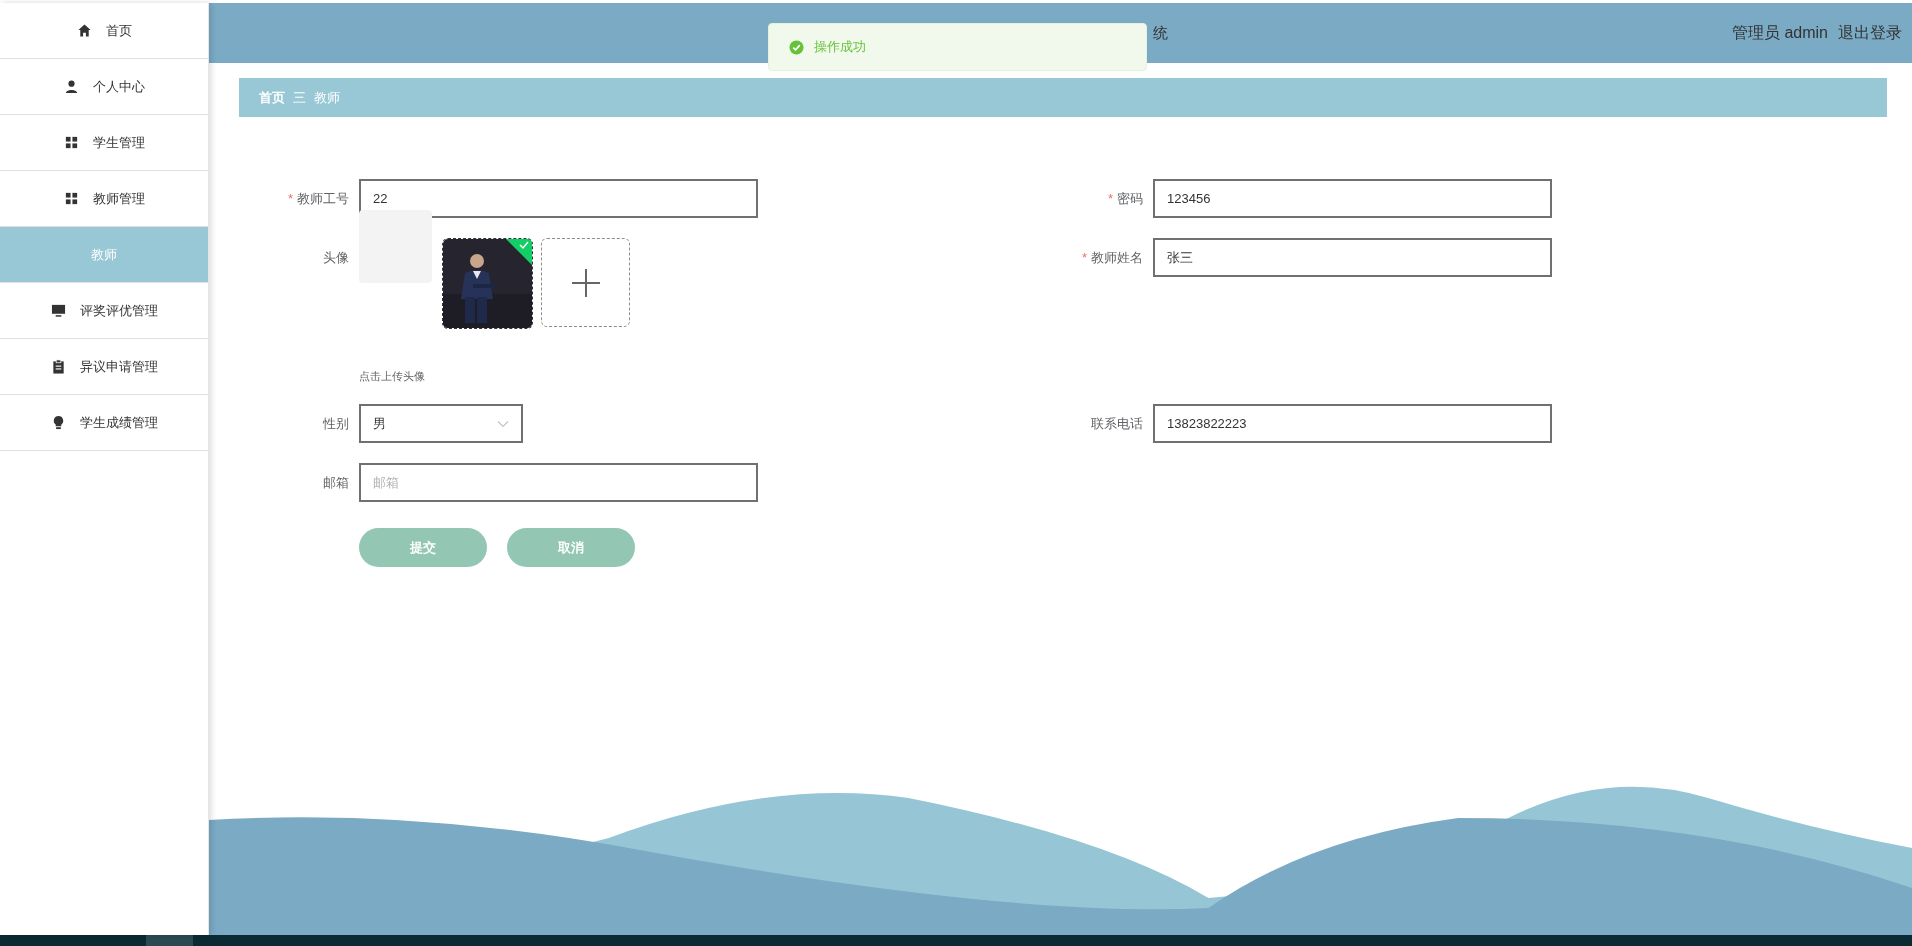 This screenshot has height=946, width=1912. What do you see at coordinates (441, 423) in the screenshot?
I see `select-field: 男` at bounding box center [441, 423].